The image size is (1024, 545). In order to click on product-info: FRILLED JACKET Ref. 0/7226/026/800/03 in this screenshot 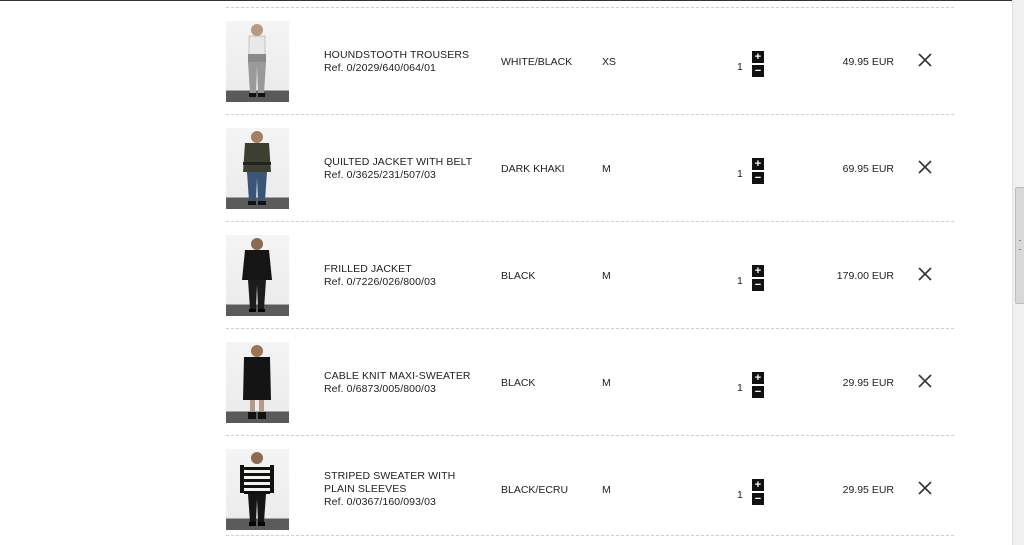, I will do `click(406, 276)`.